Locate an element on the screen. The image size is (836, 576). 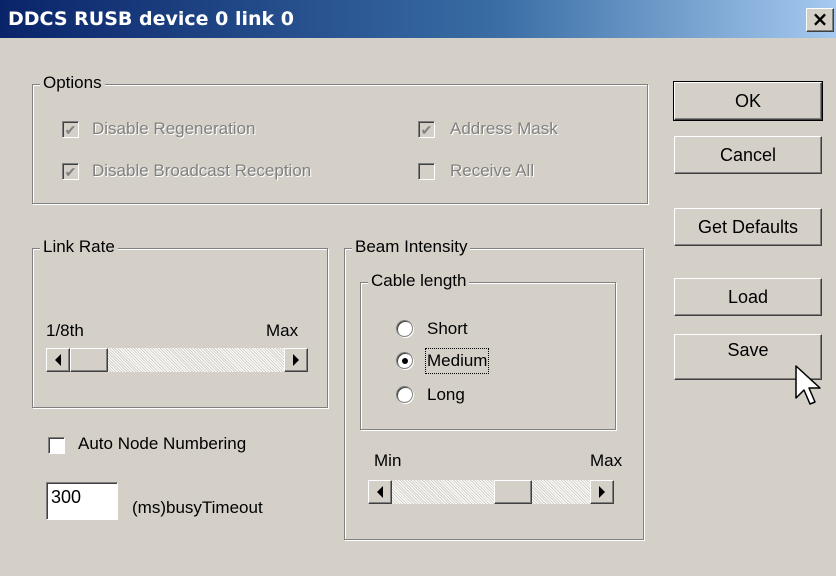
auto-node-checkbox is located at coordinates (56, 445).